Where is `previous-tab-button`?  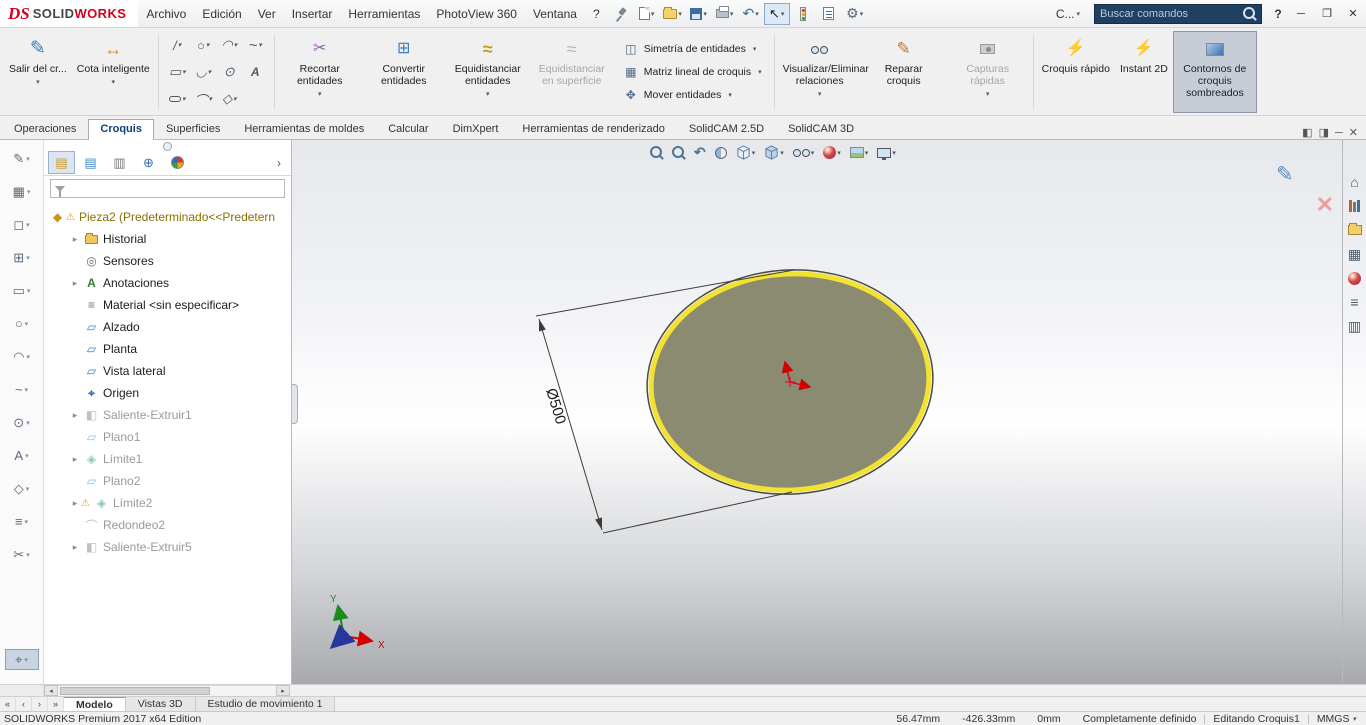
previous-tab-button is located at coordinates (24, 704).